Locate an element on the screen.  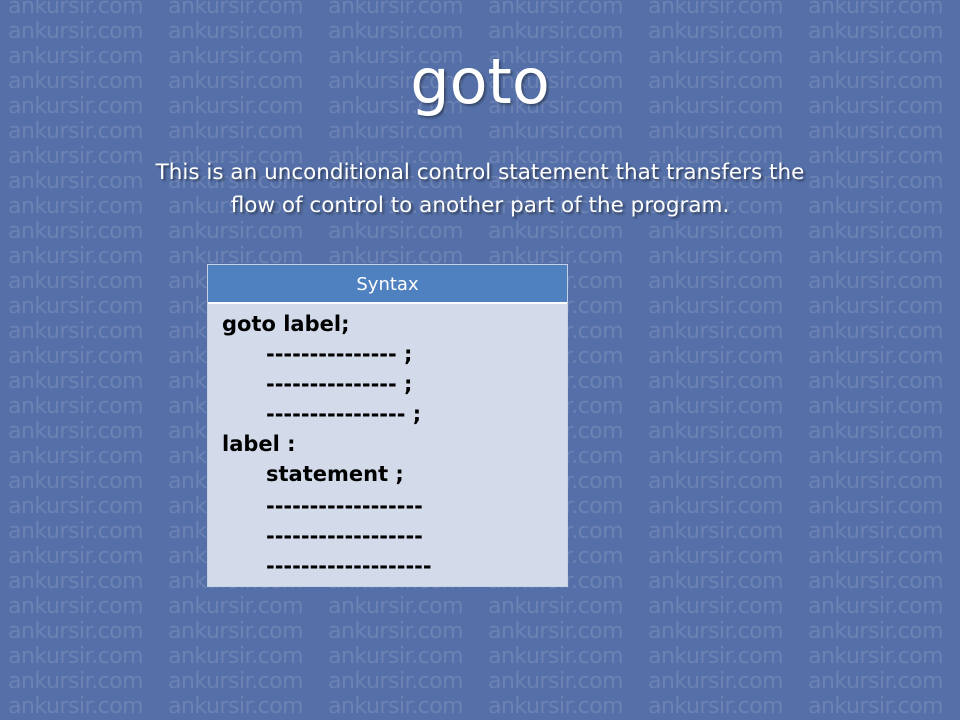
slide-title: goto is located at coordinates (480, 81).